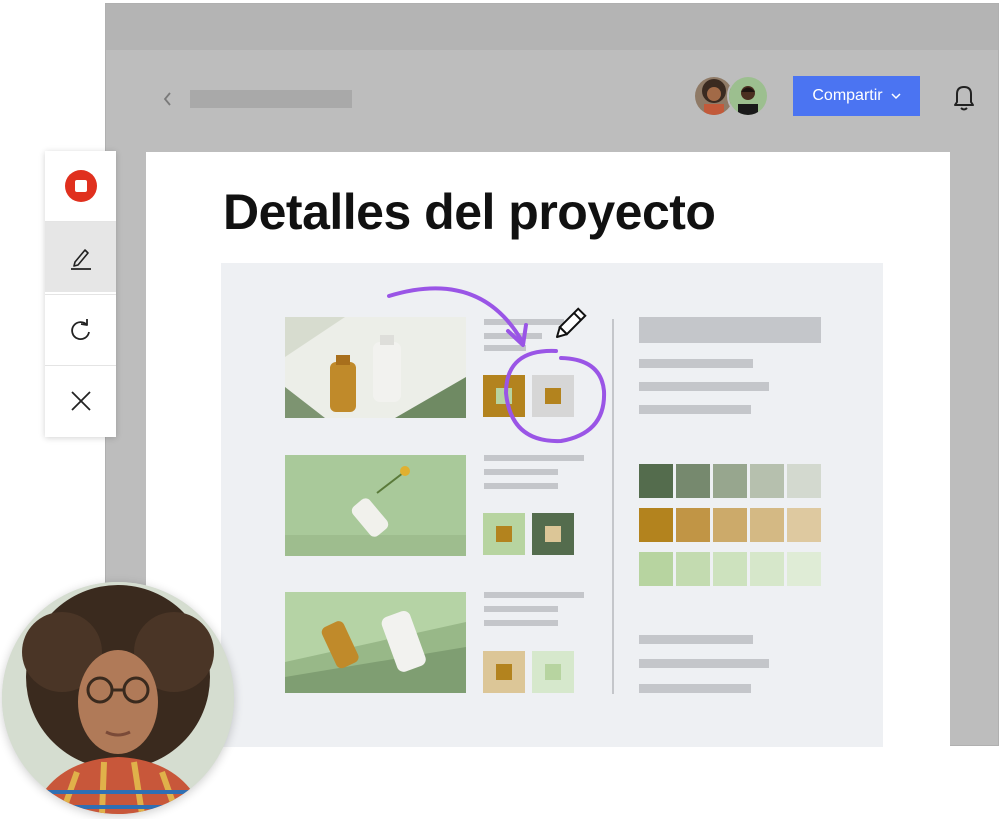 This screenshot has height=819, width=1000. Describe the element at coordinates (80, 294) in the screenshot. I see `recording-toolbar` at that location.